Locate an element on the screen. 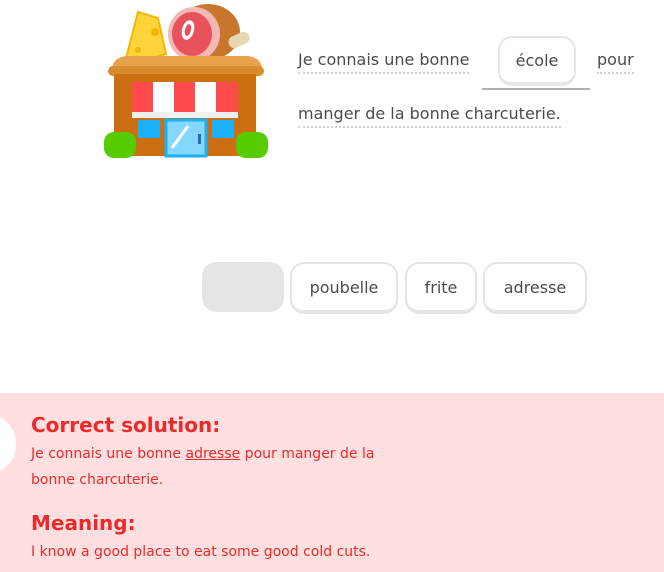  word-bank-empty-slot is located at coordinates (243, 287).